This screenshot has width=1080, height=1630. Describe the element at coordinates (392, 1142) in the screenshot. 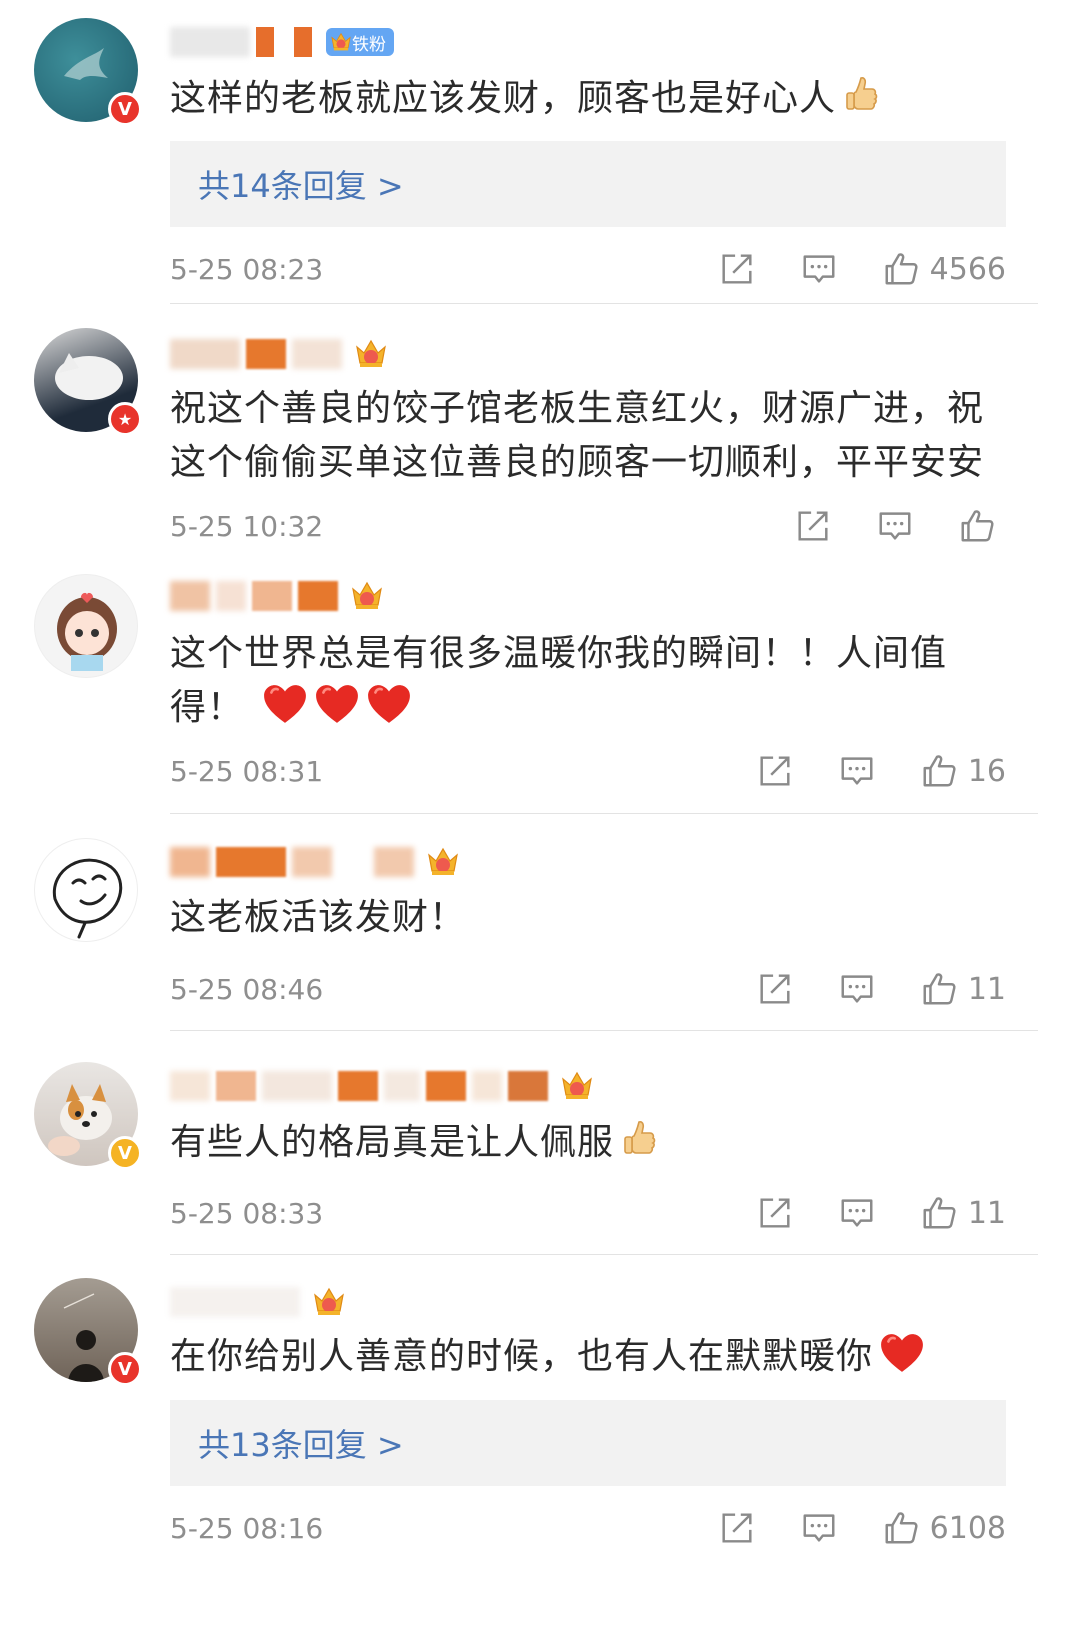

I see `comment-text-content: 有些人的格局真是让人佩服` at that location.